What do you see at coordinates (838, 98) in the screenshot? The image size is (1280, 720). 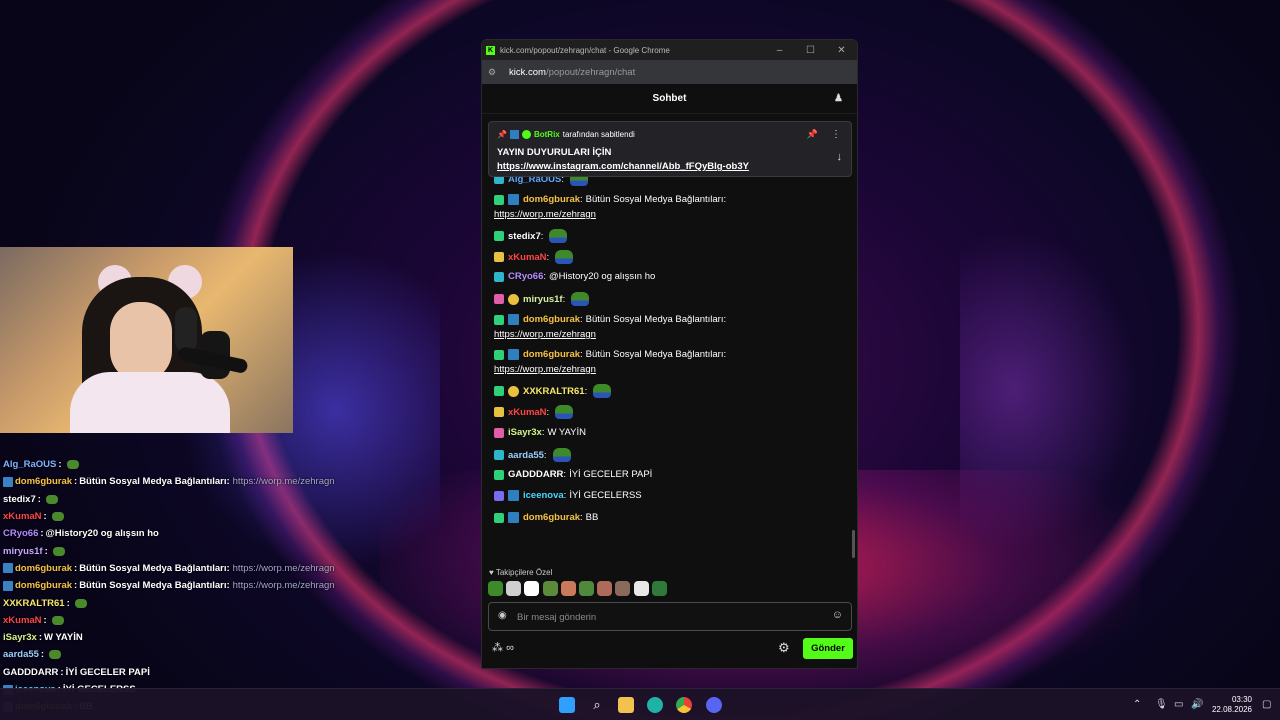 I see `users-icon: ♟` at bounding box center [838, 98].